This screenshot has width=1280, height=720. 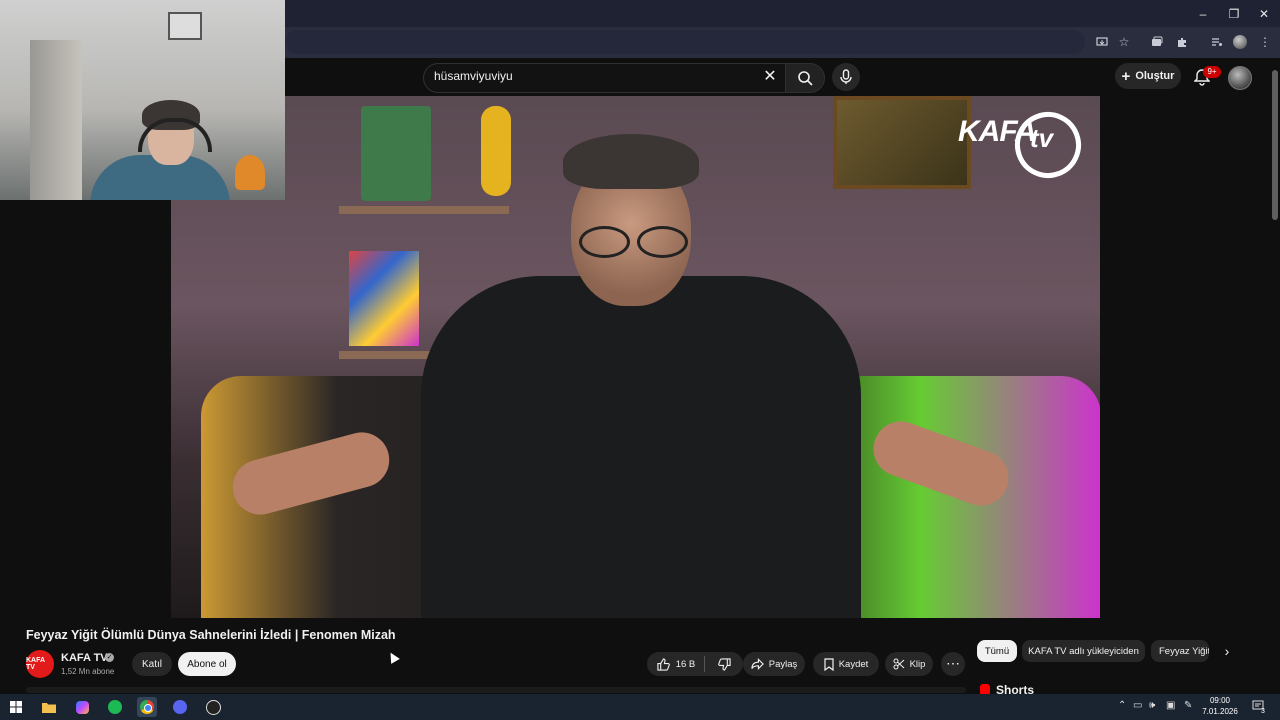 I want to click on notification-count: 3, so click(x=1263, y=711).